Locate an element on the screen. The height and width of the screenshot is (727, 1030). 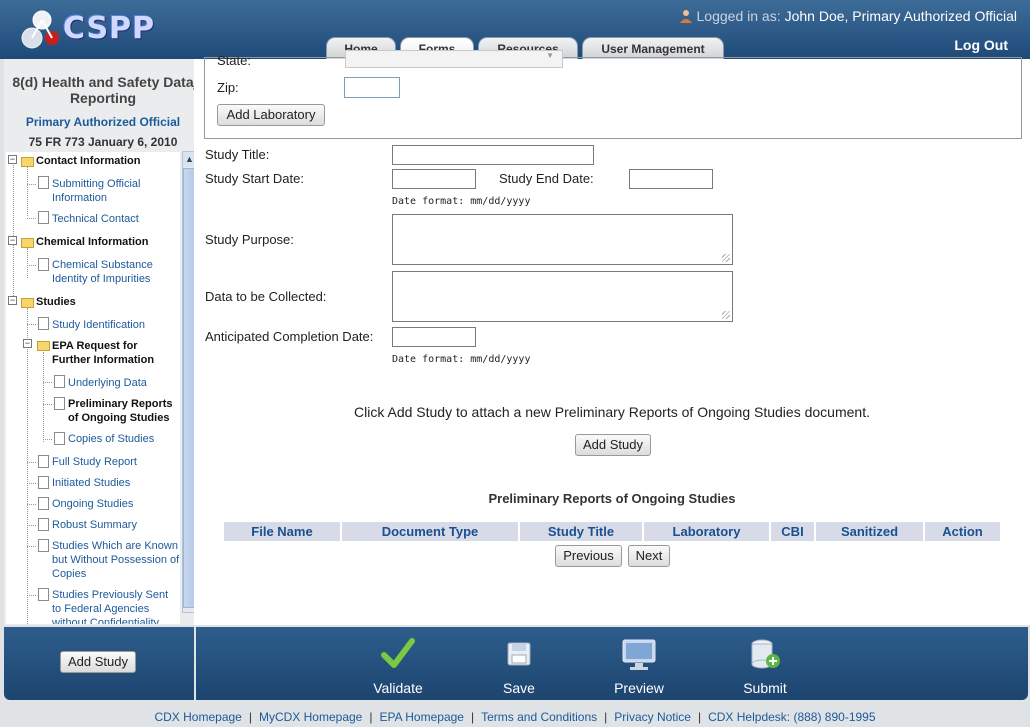
data-to-be-collected-label: Data to be Collected: is located at coordinates (266, 296).